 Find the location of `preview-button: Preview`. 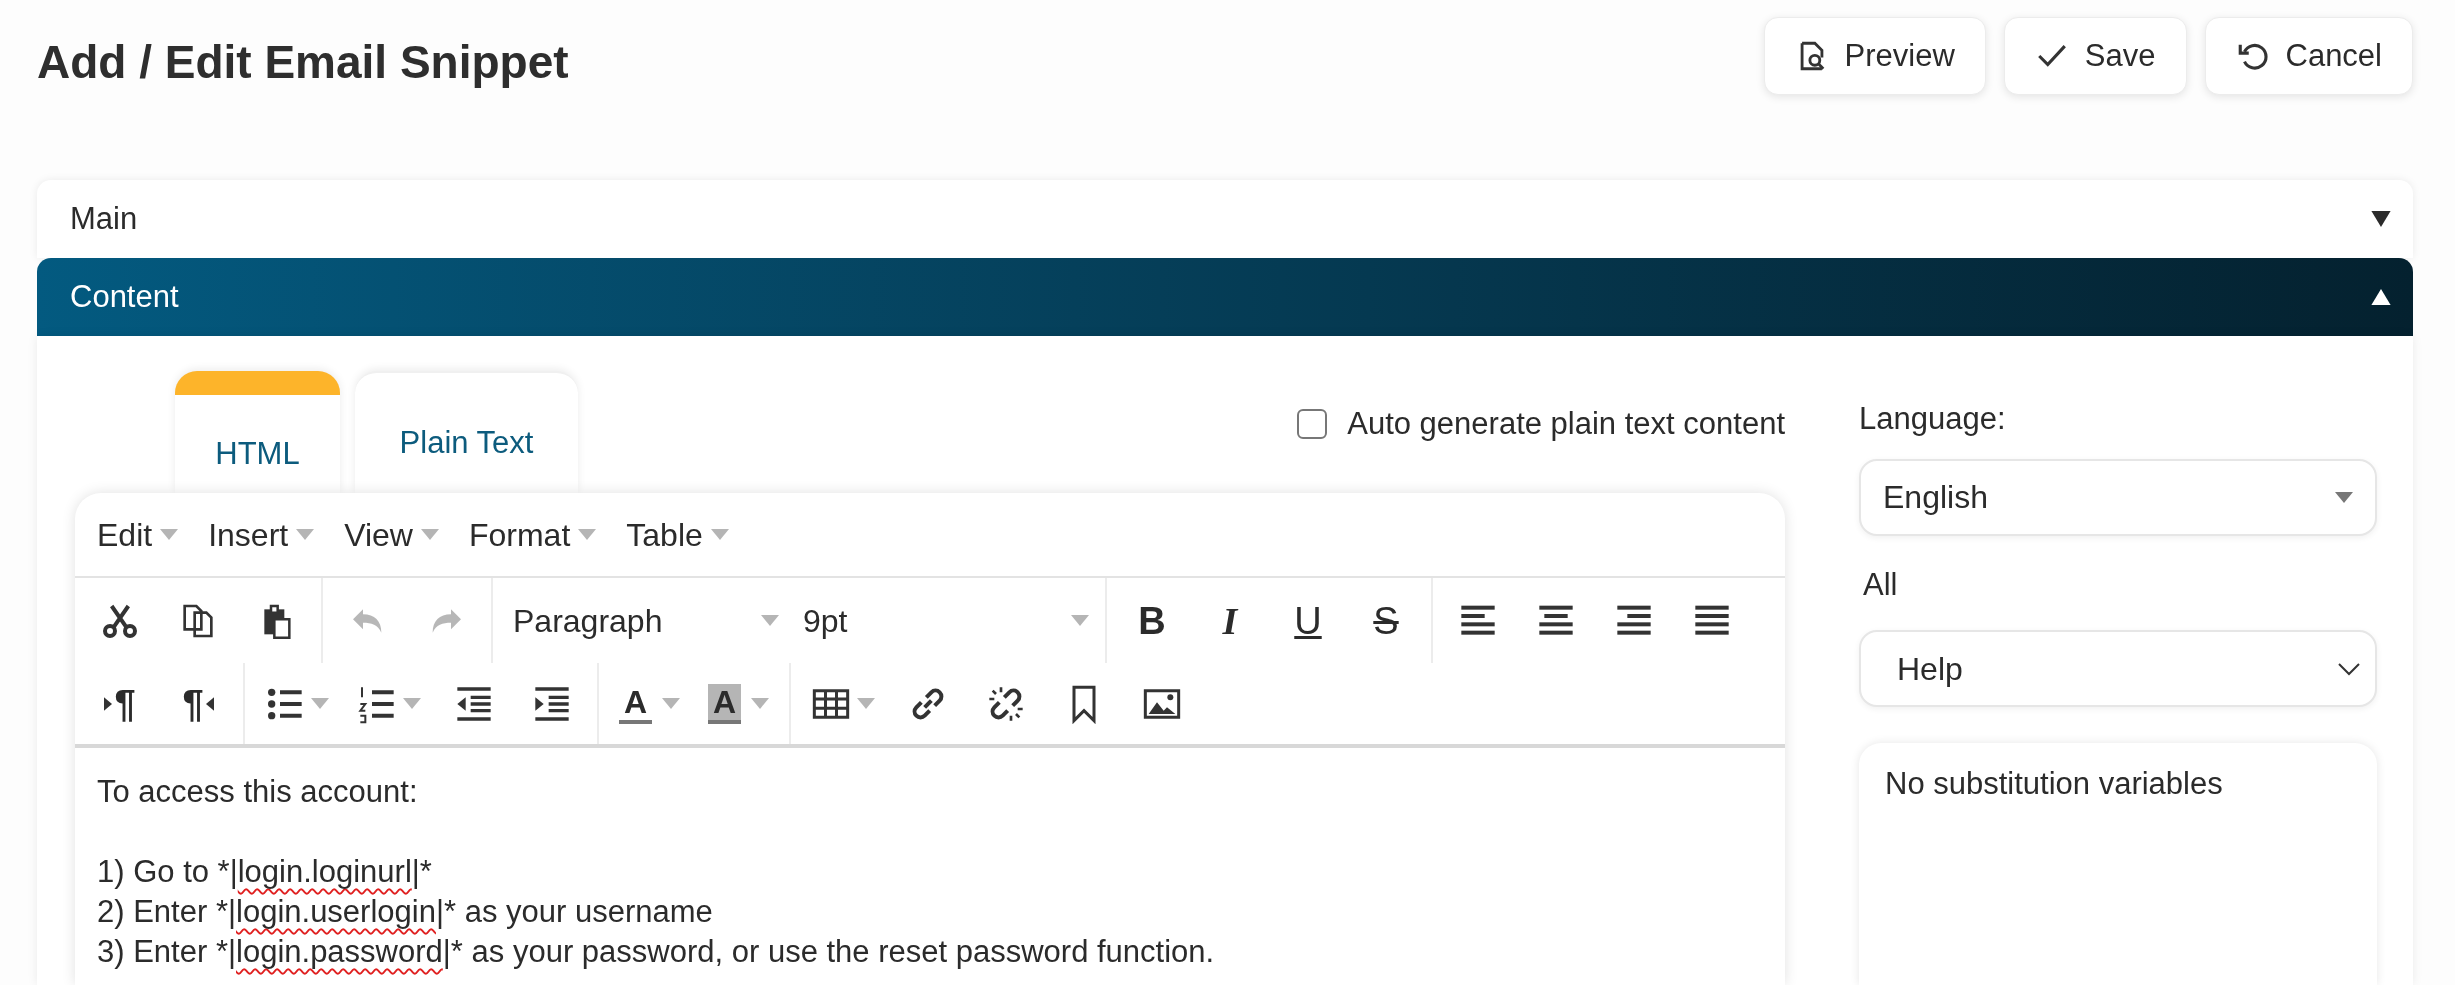

preview-button: Preview is located at coordinates (1874, 56).